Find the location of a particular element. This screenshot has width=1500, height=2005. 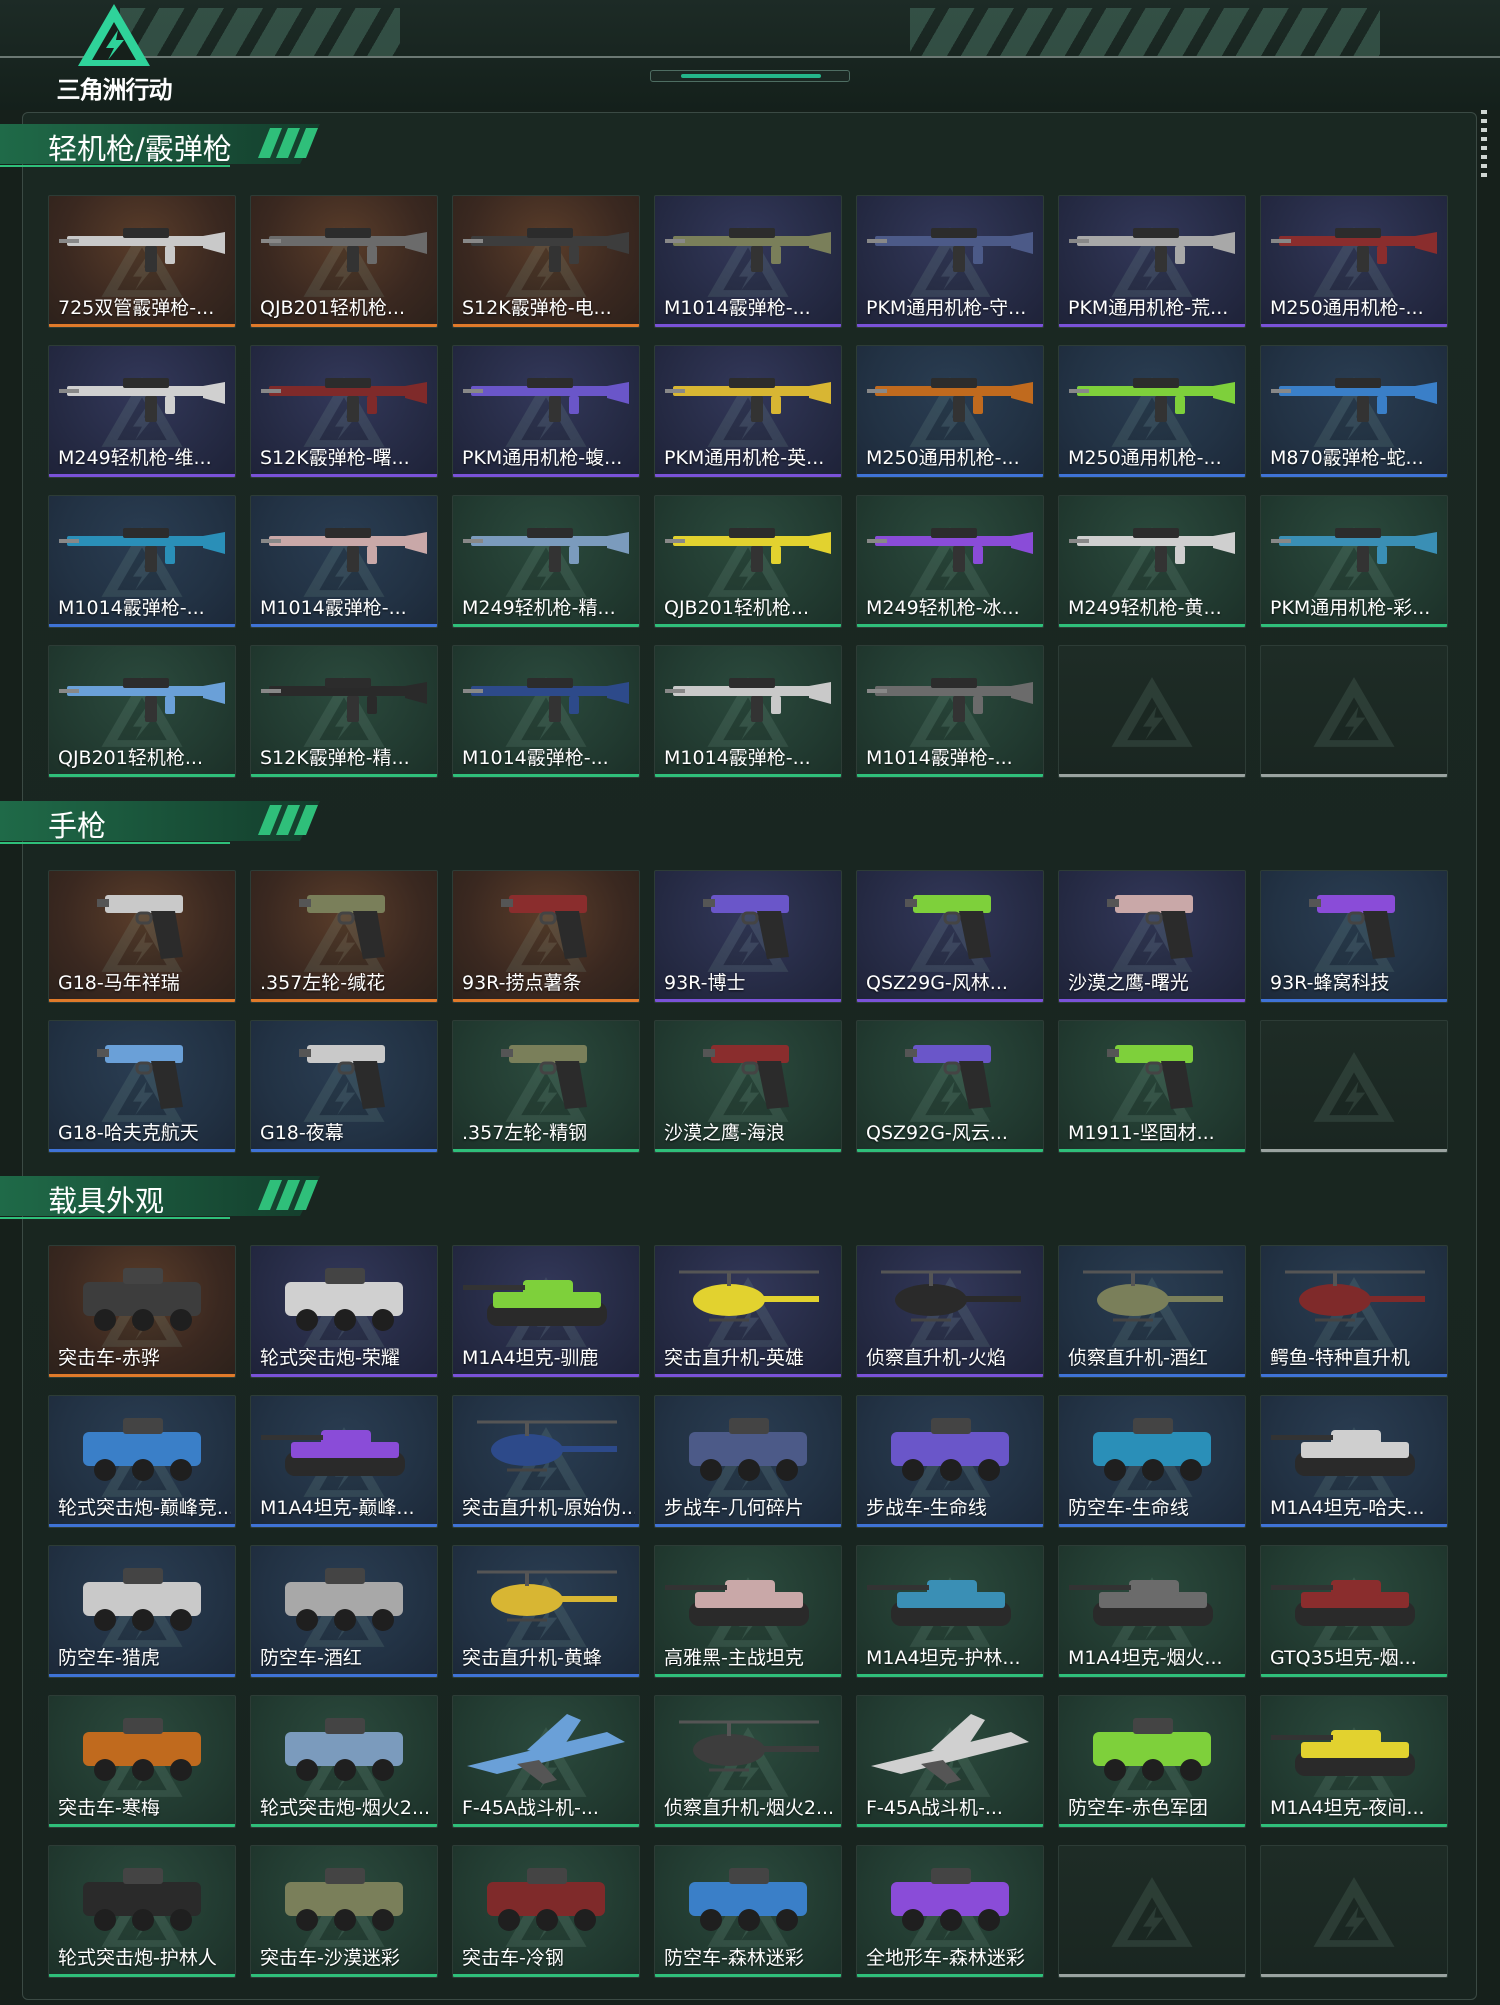

item-card: 突击车-沙漠迷彩 is located at coordinates (344, 1911).